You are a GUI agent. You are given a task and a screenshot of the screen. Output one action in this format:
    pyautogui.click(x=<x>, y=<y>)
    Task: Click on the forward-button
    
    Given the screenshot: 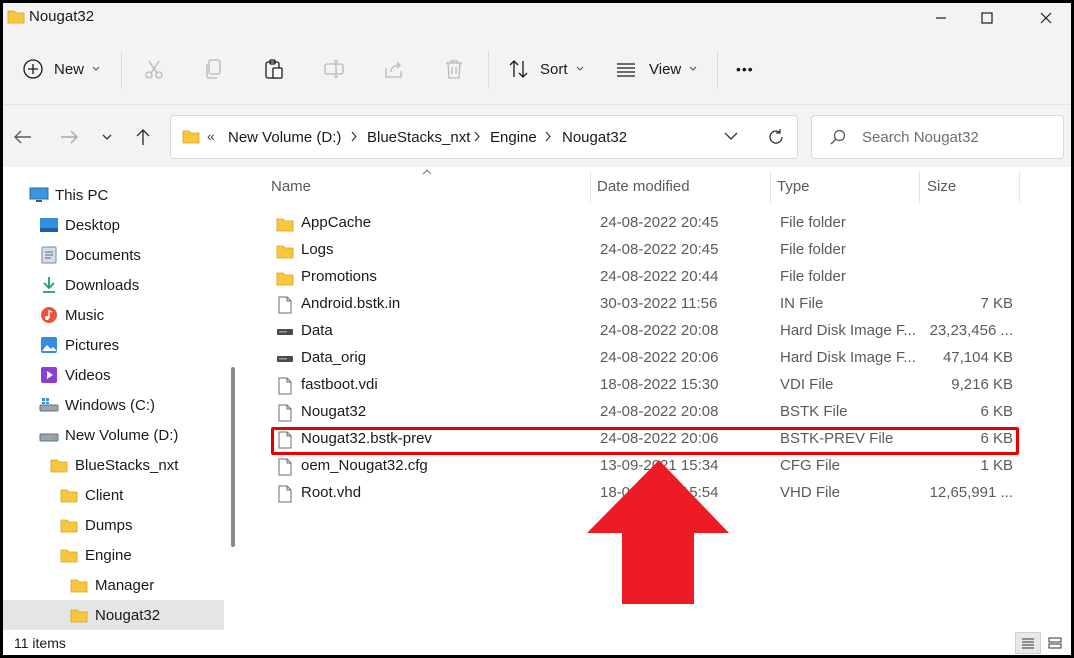 What is the action you would take?
    pyautogui.click(x=69, y=137)
    